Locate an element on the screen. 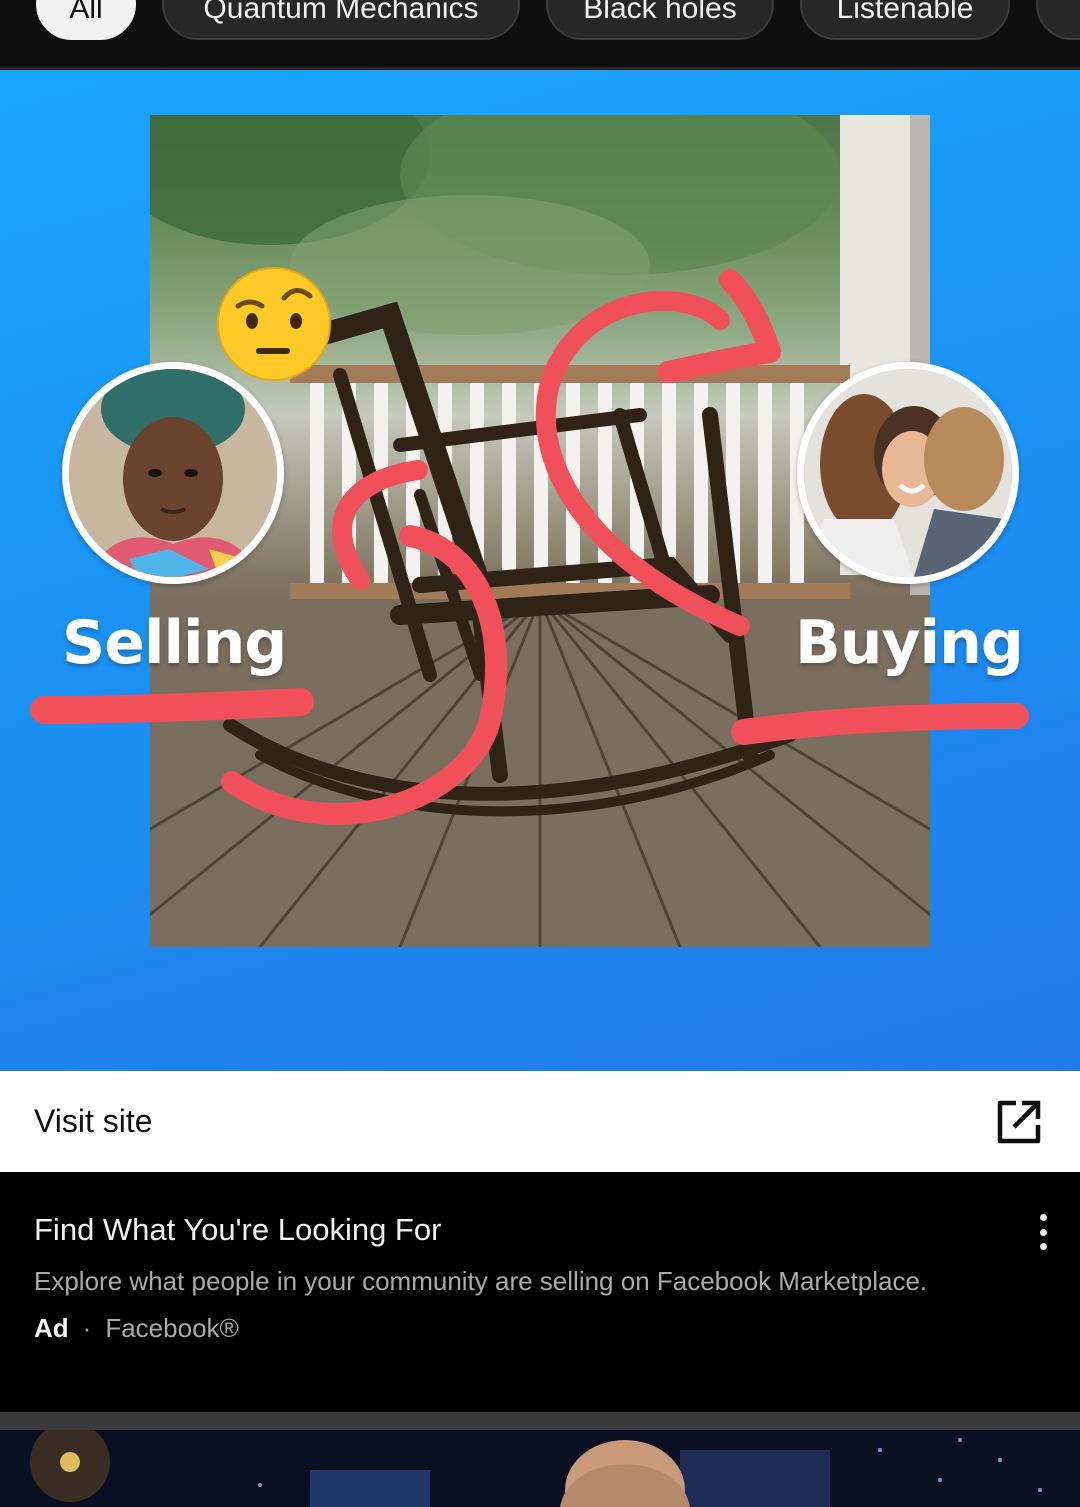  chip-black-holes: Black holes is located at coordinates (660, 20).